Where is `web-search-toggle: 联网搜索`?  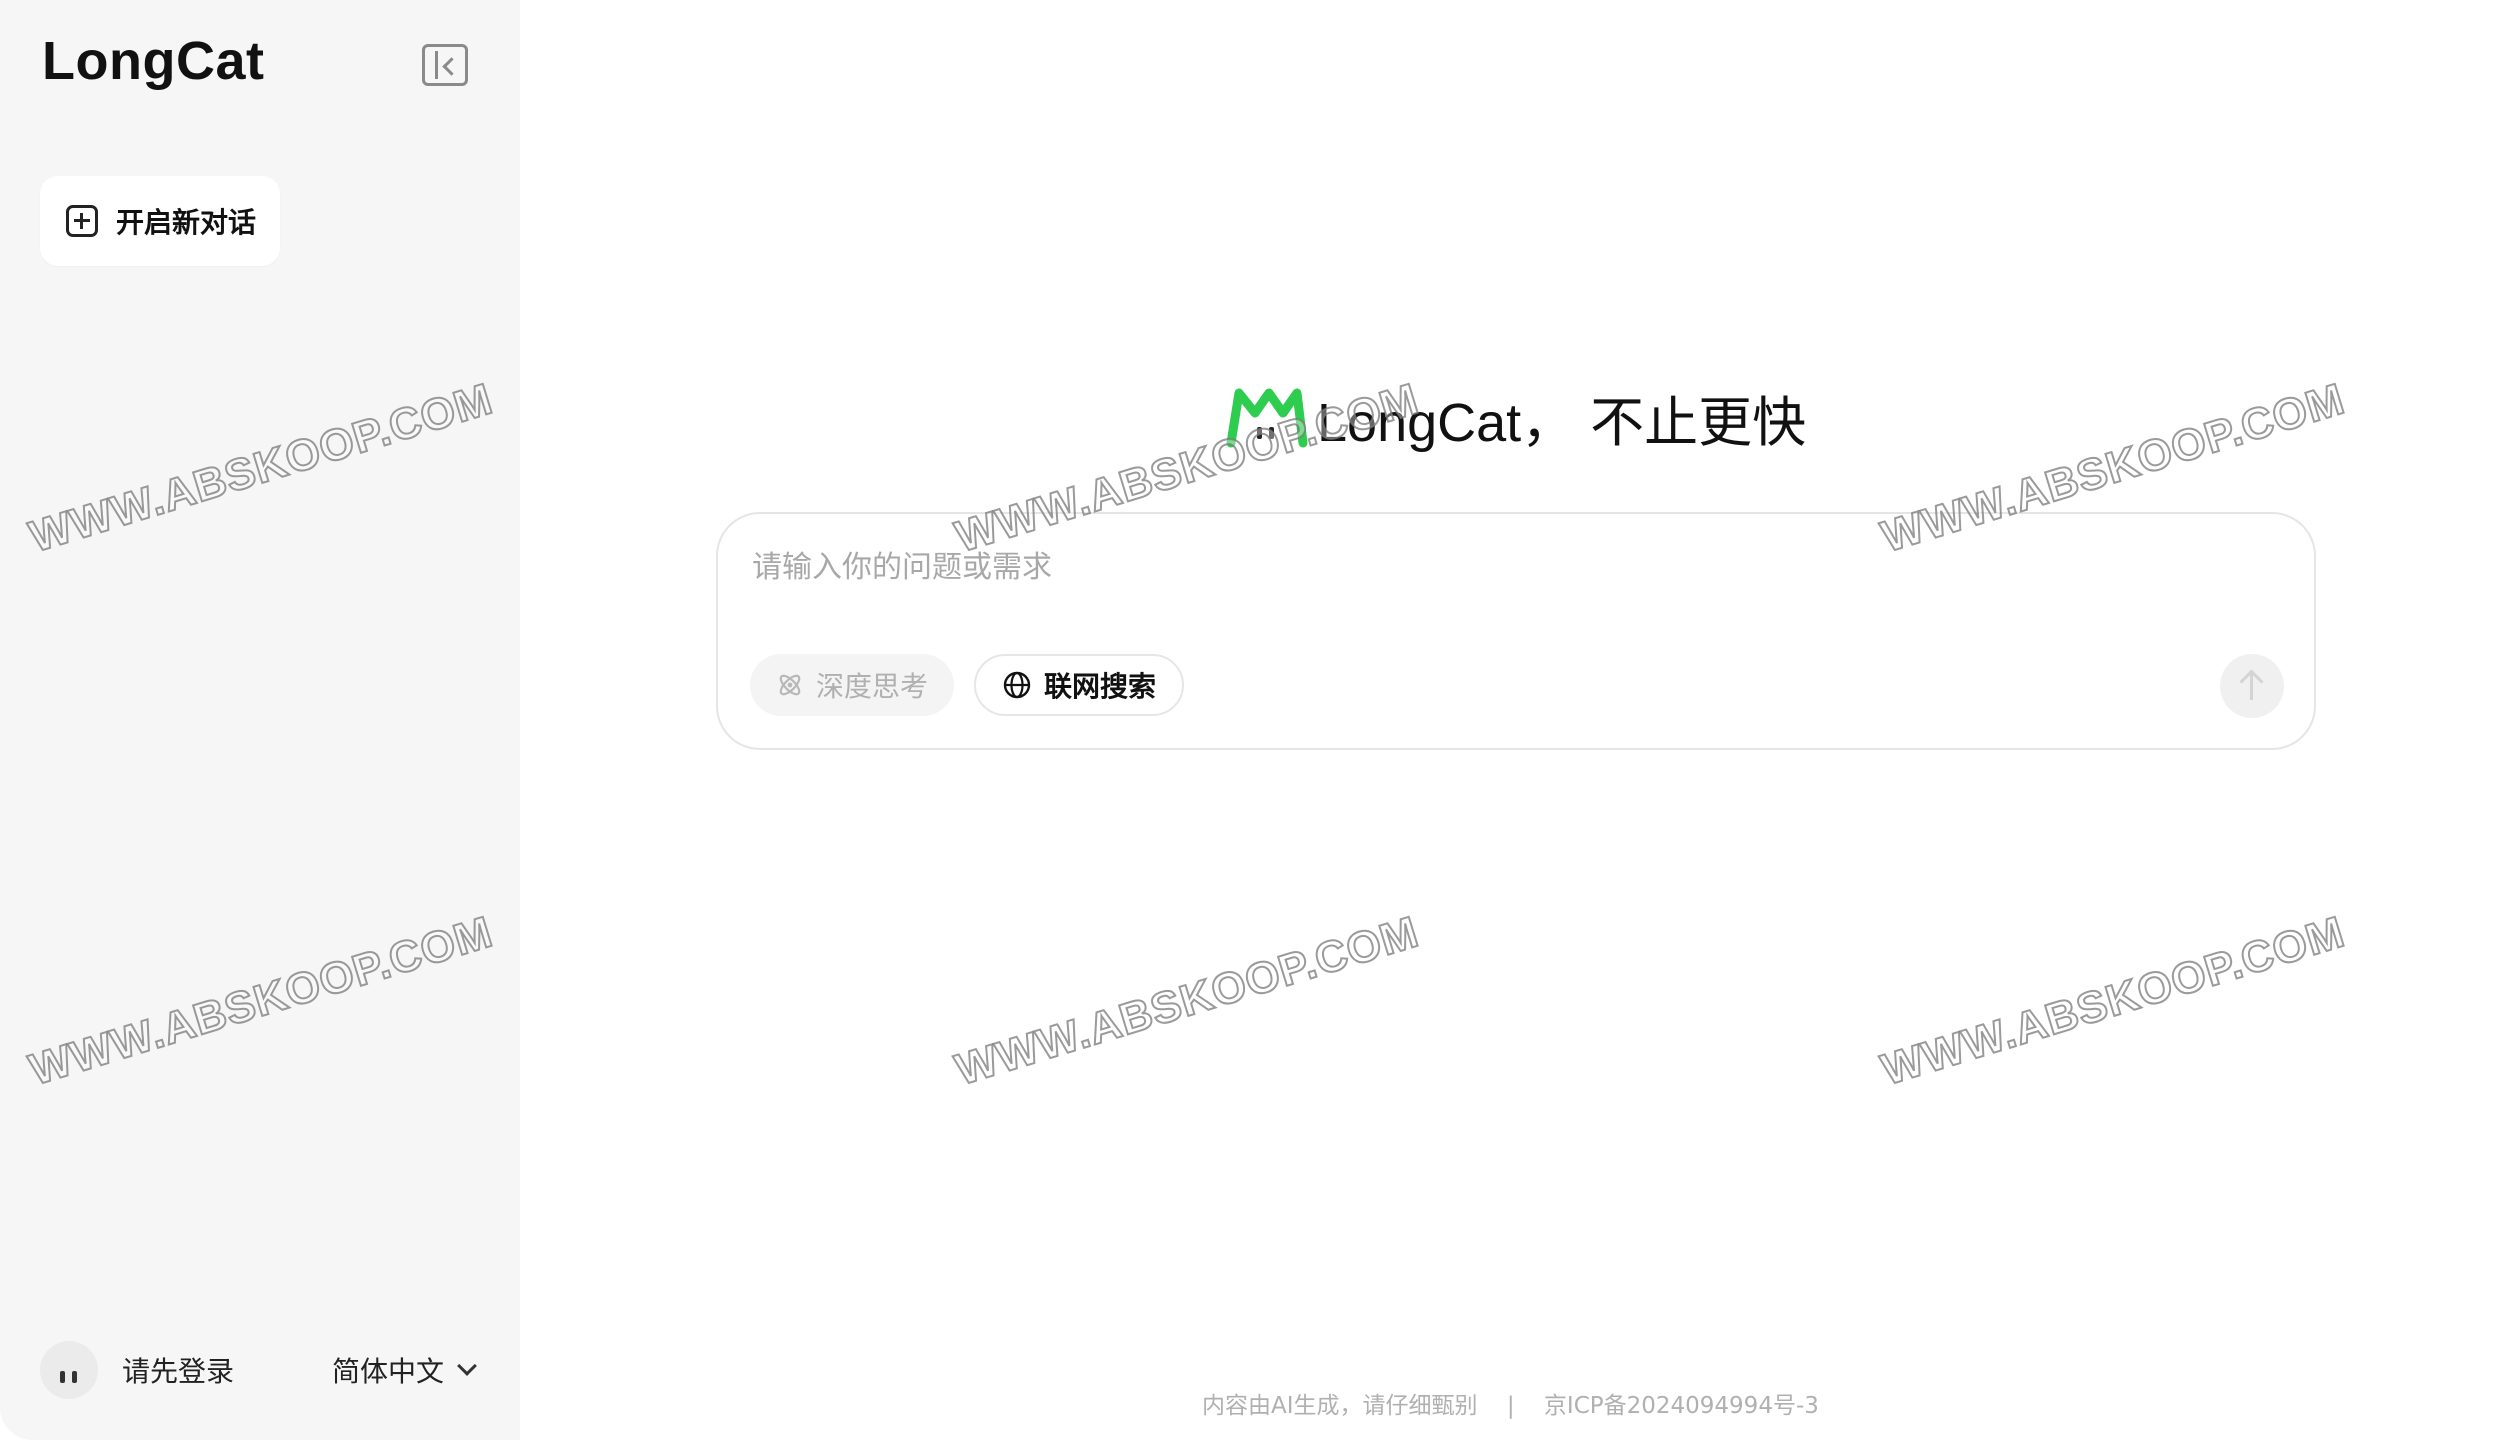 web-search-toggle: 联网搜索 is located at coordinates (1079, 685).